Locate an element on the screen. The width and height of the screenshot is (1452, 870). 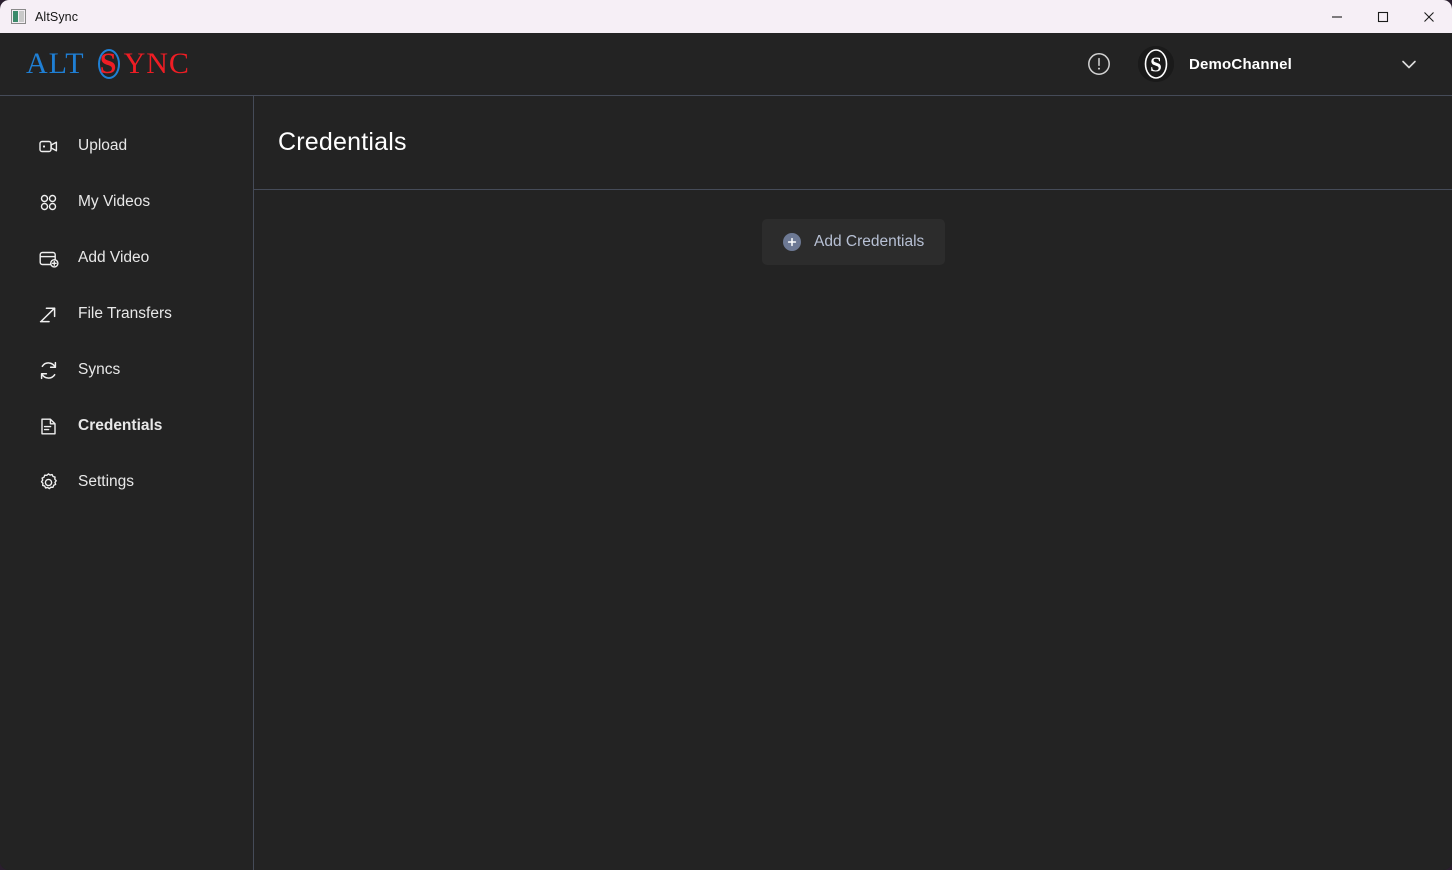
plus-circle-icon is located at coordinates (792, 242).